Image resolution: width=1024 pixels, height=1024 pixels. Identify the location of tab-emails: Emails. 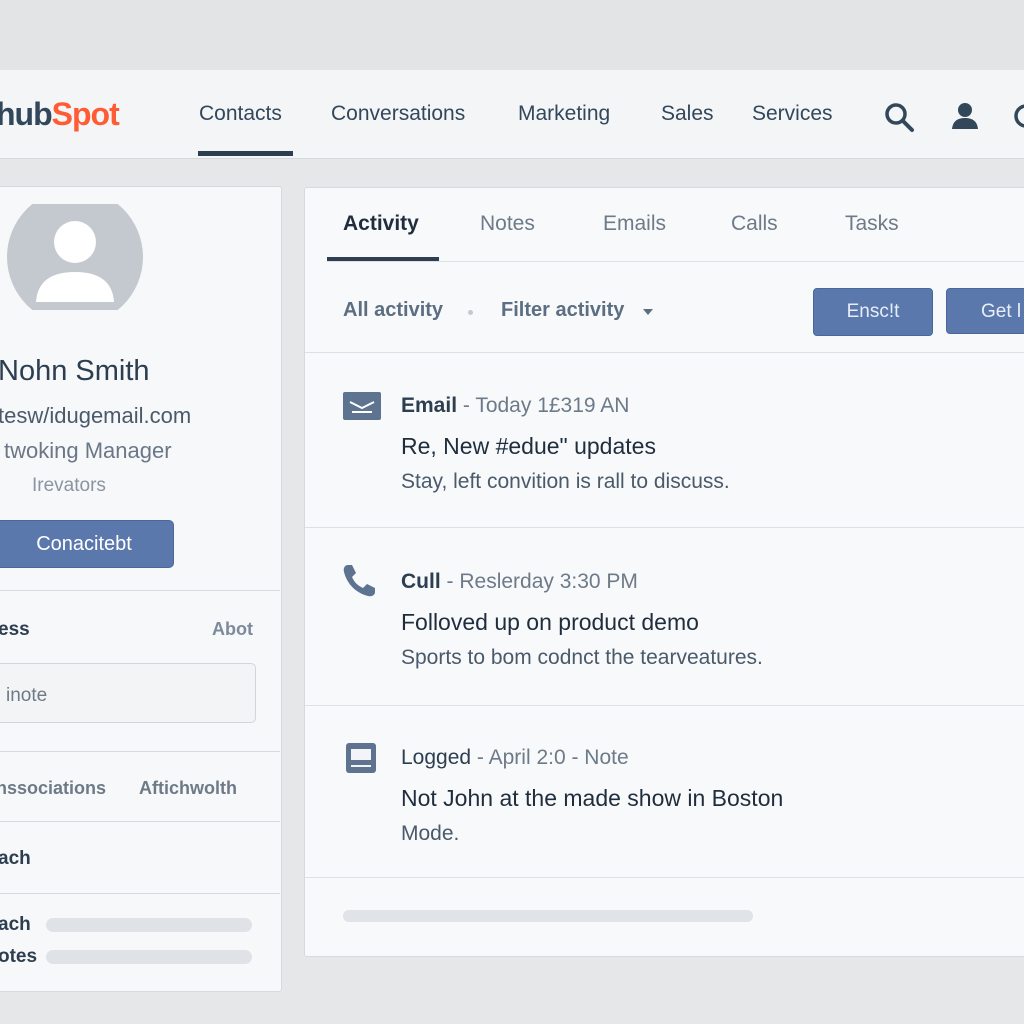
(634, 224).